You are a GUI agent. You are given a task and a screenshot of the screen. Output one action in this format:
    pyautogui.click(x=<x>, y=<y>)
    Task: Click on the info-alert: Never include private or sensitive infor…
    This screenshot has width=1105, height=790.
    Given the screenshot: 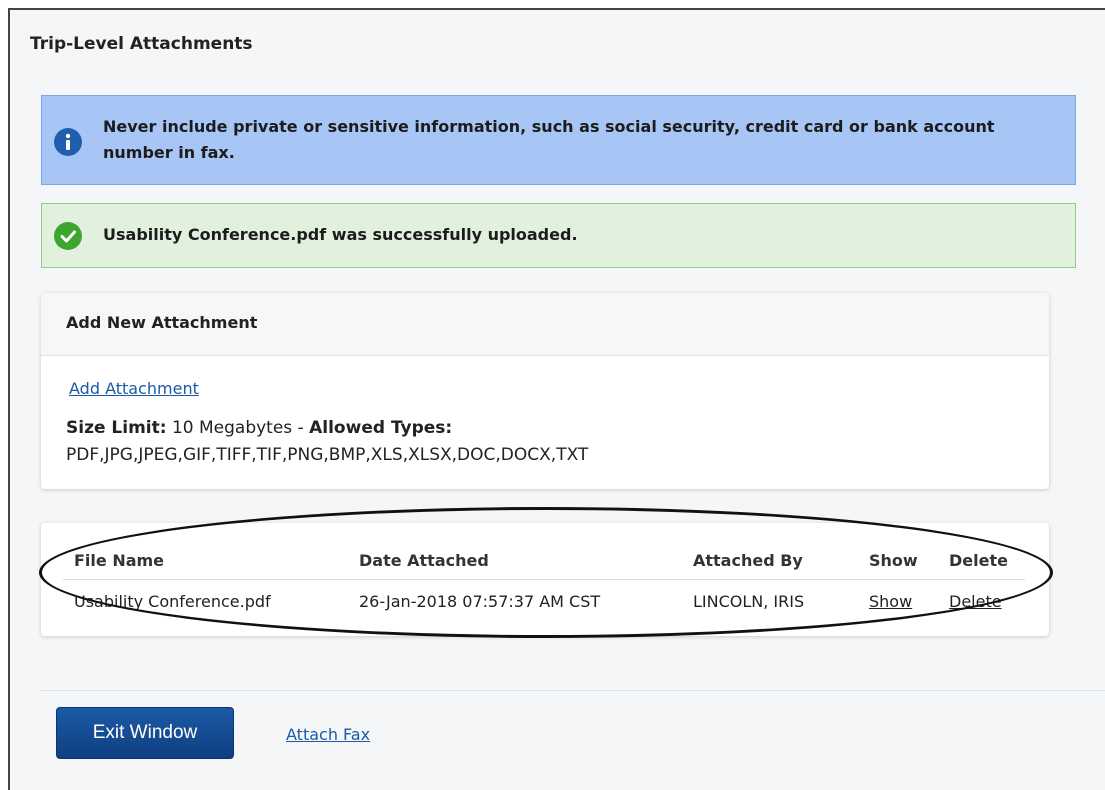 What is the action you would take?
    pyautogui.click(x=558, y=140)
    